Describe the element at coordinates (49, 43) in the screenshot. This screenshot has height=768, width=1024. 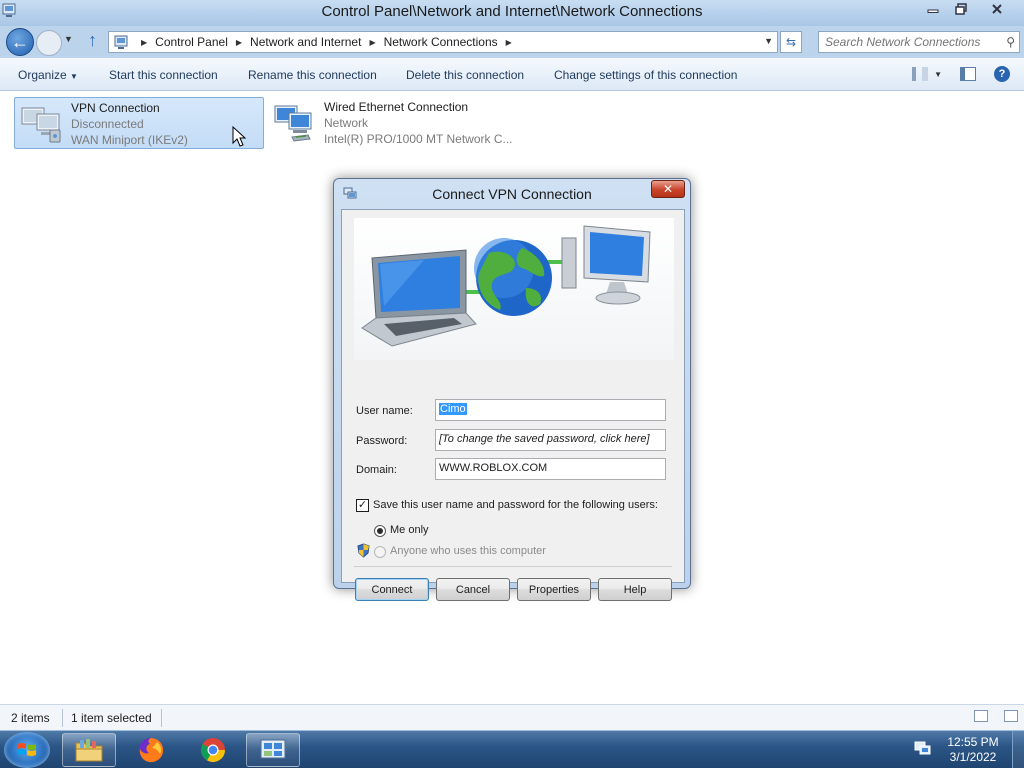
I see `forward-arrow-icon` at that location.